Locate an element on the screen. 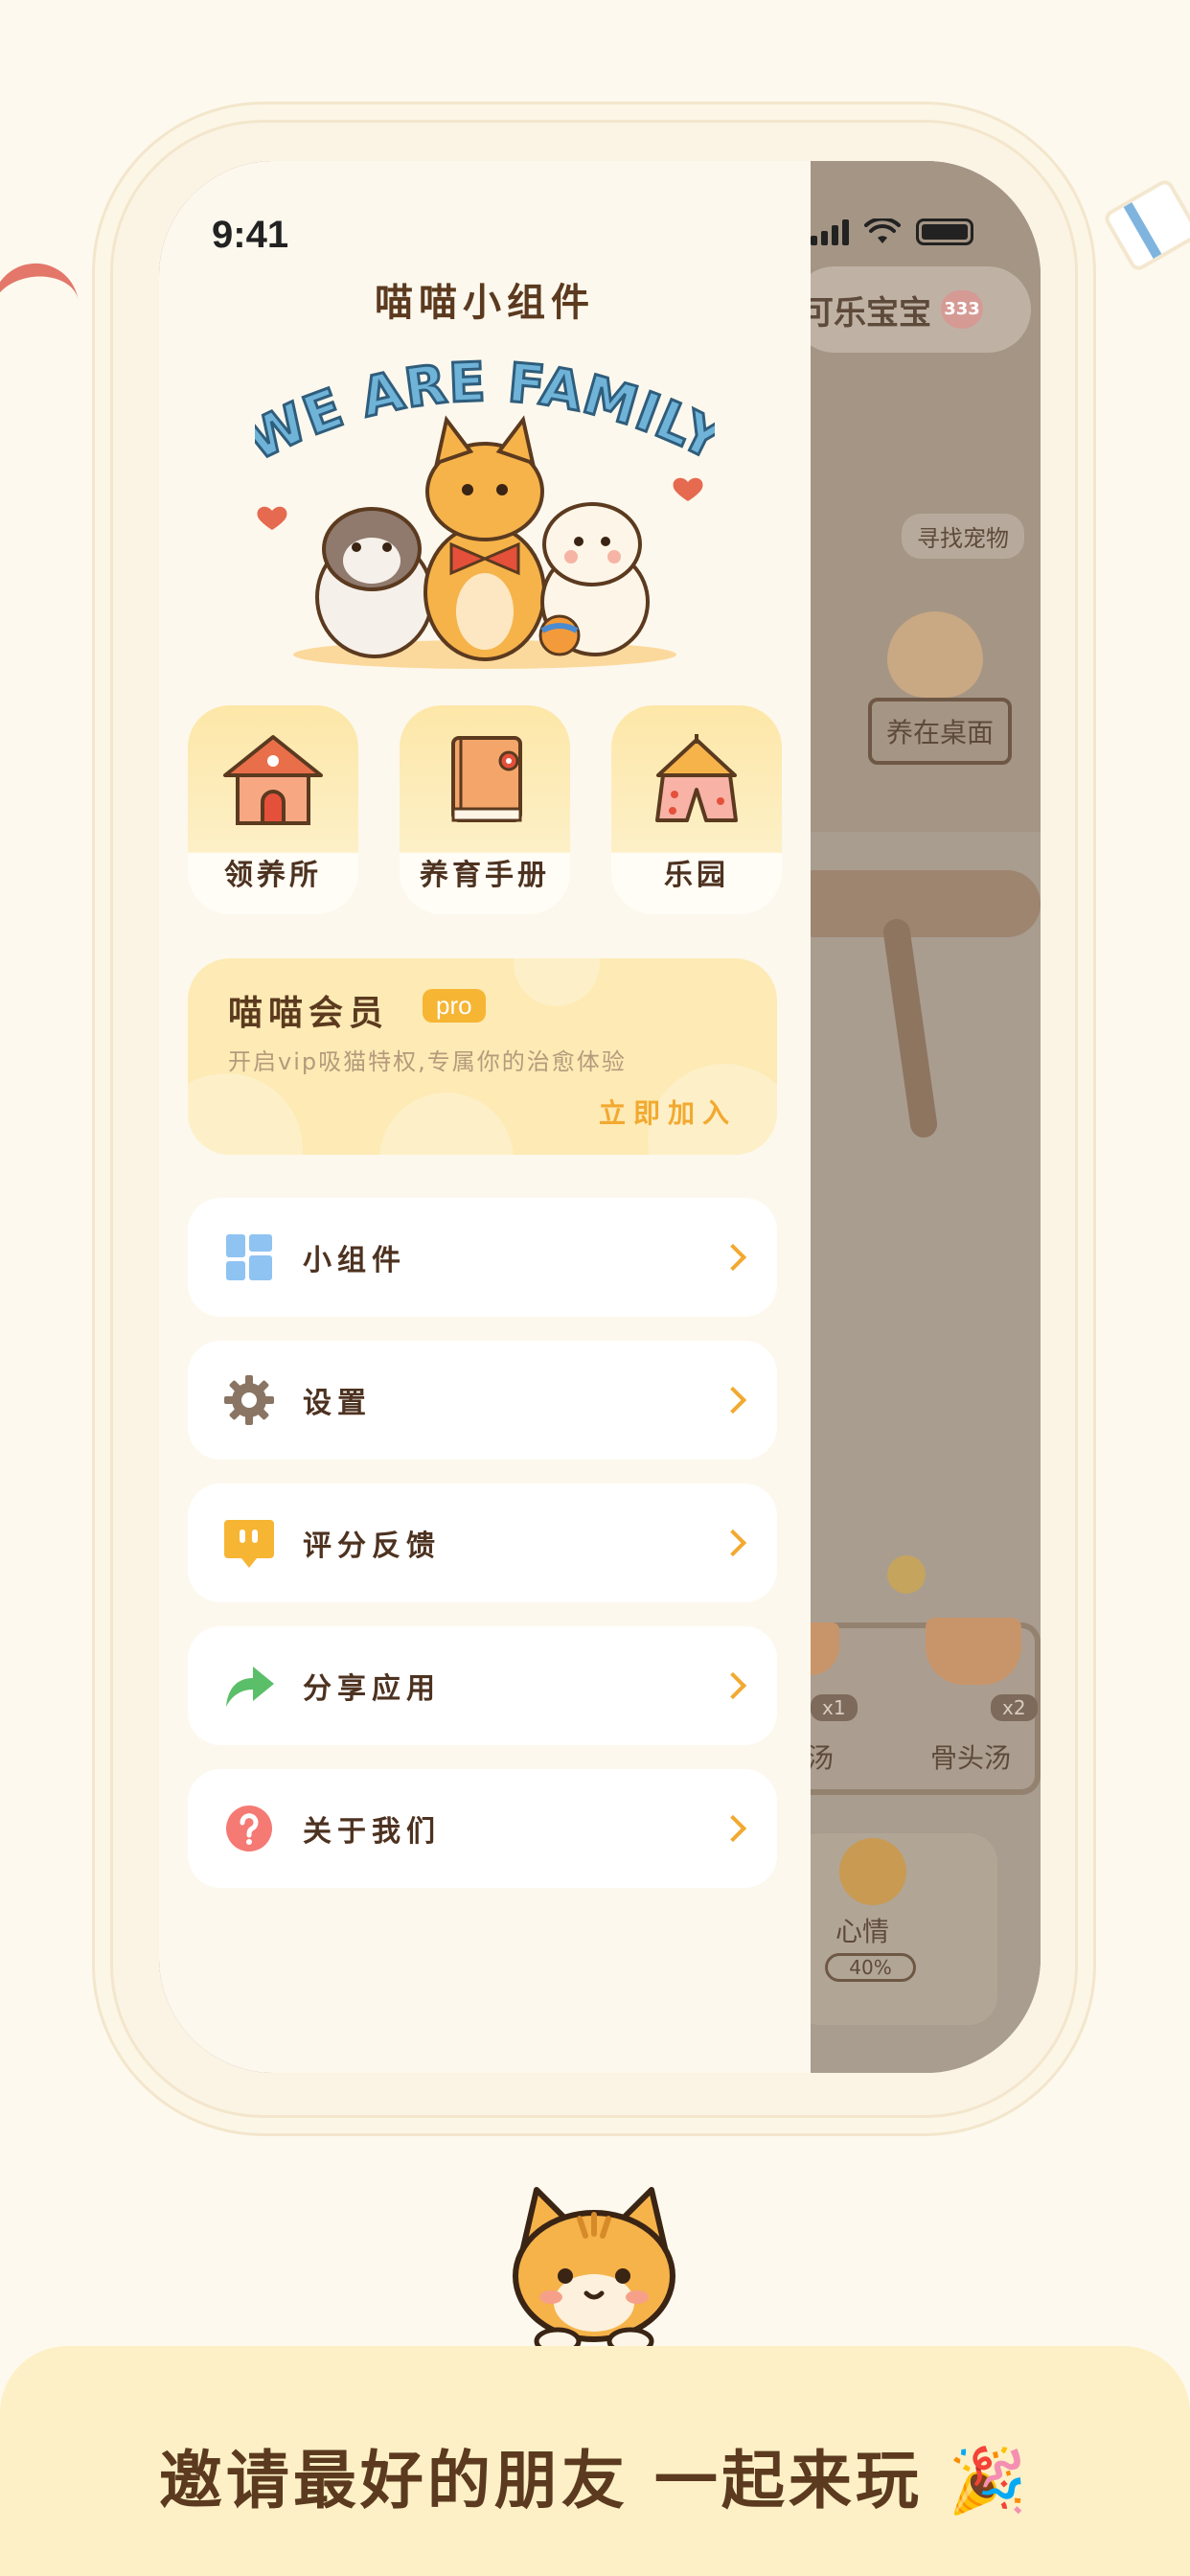  question-icon is located at coordinates (249, 1829).